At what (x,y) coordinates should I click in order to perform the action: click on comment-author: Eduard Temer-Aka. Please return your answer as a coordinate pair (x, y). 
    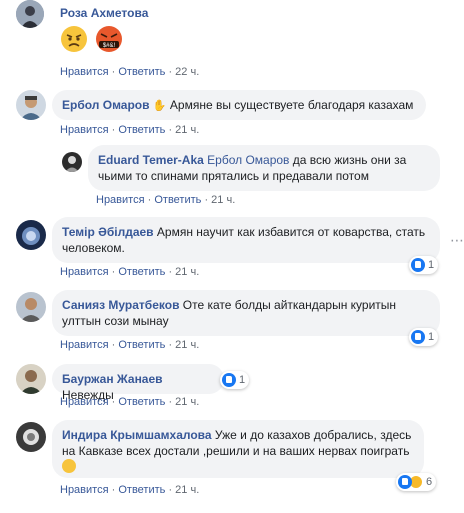
    Looking at the image, I should click on (151, 160).